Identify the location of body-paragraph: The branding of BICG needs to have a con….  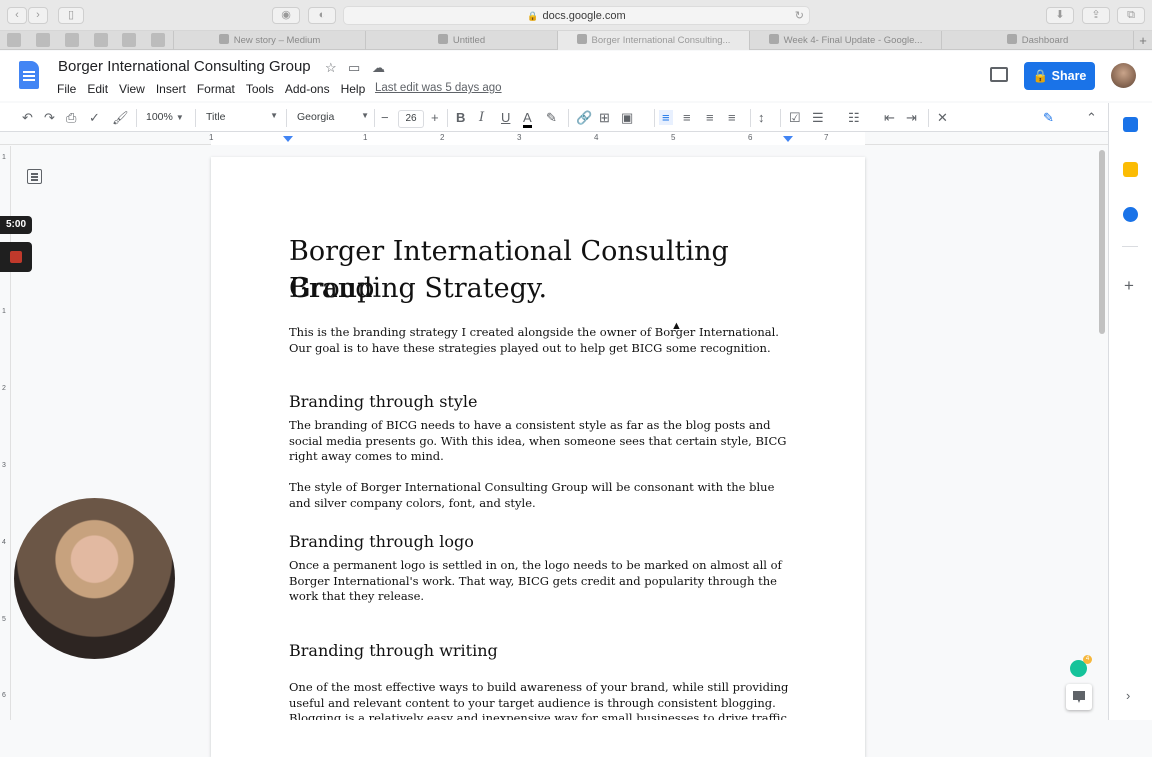
(539, 441).